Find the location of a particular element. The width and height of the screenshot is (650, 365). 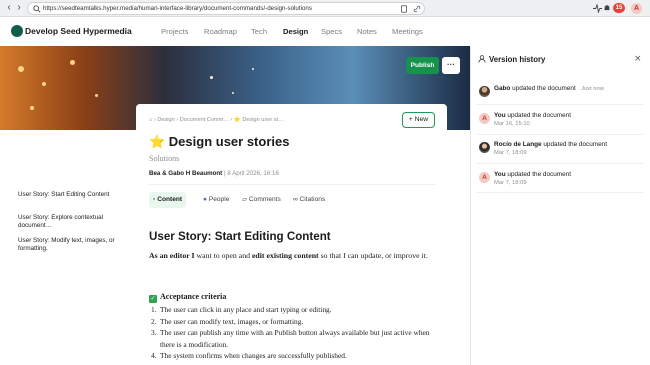

site-logo is located at coordinates (17, 31).